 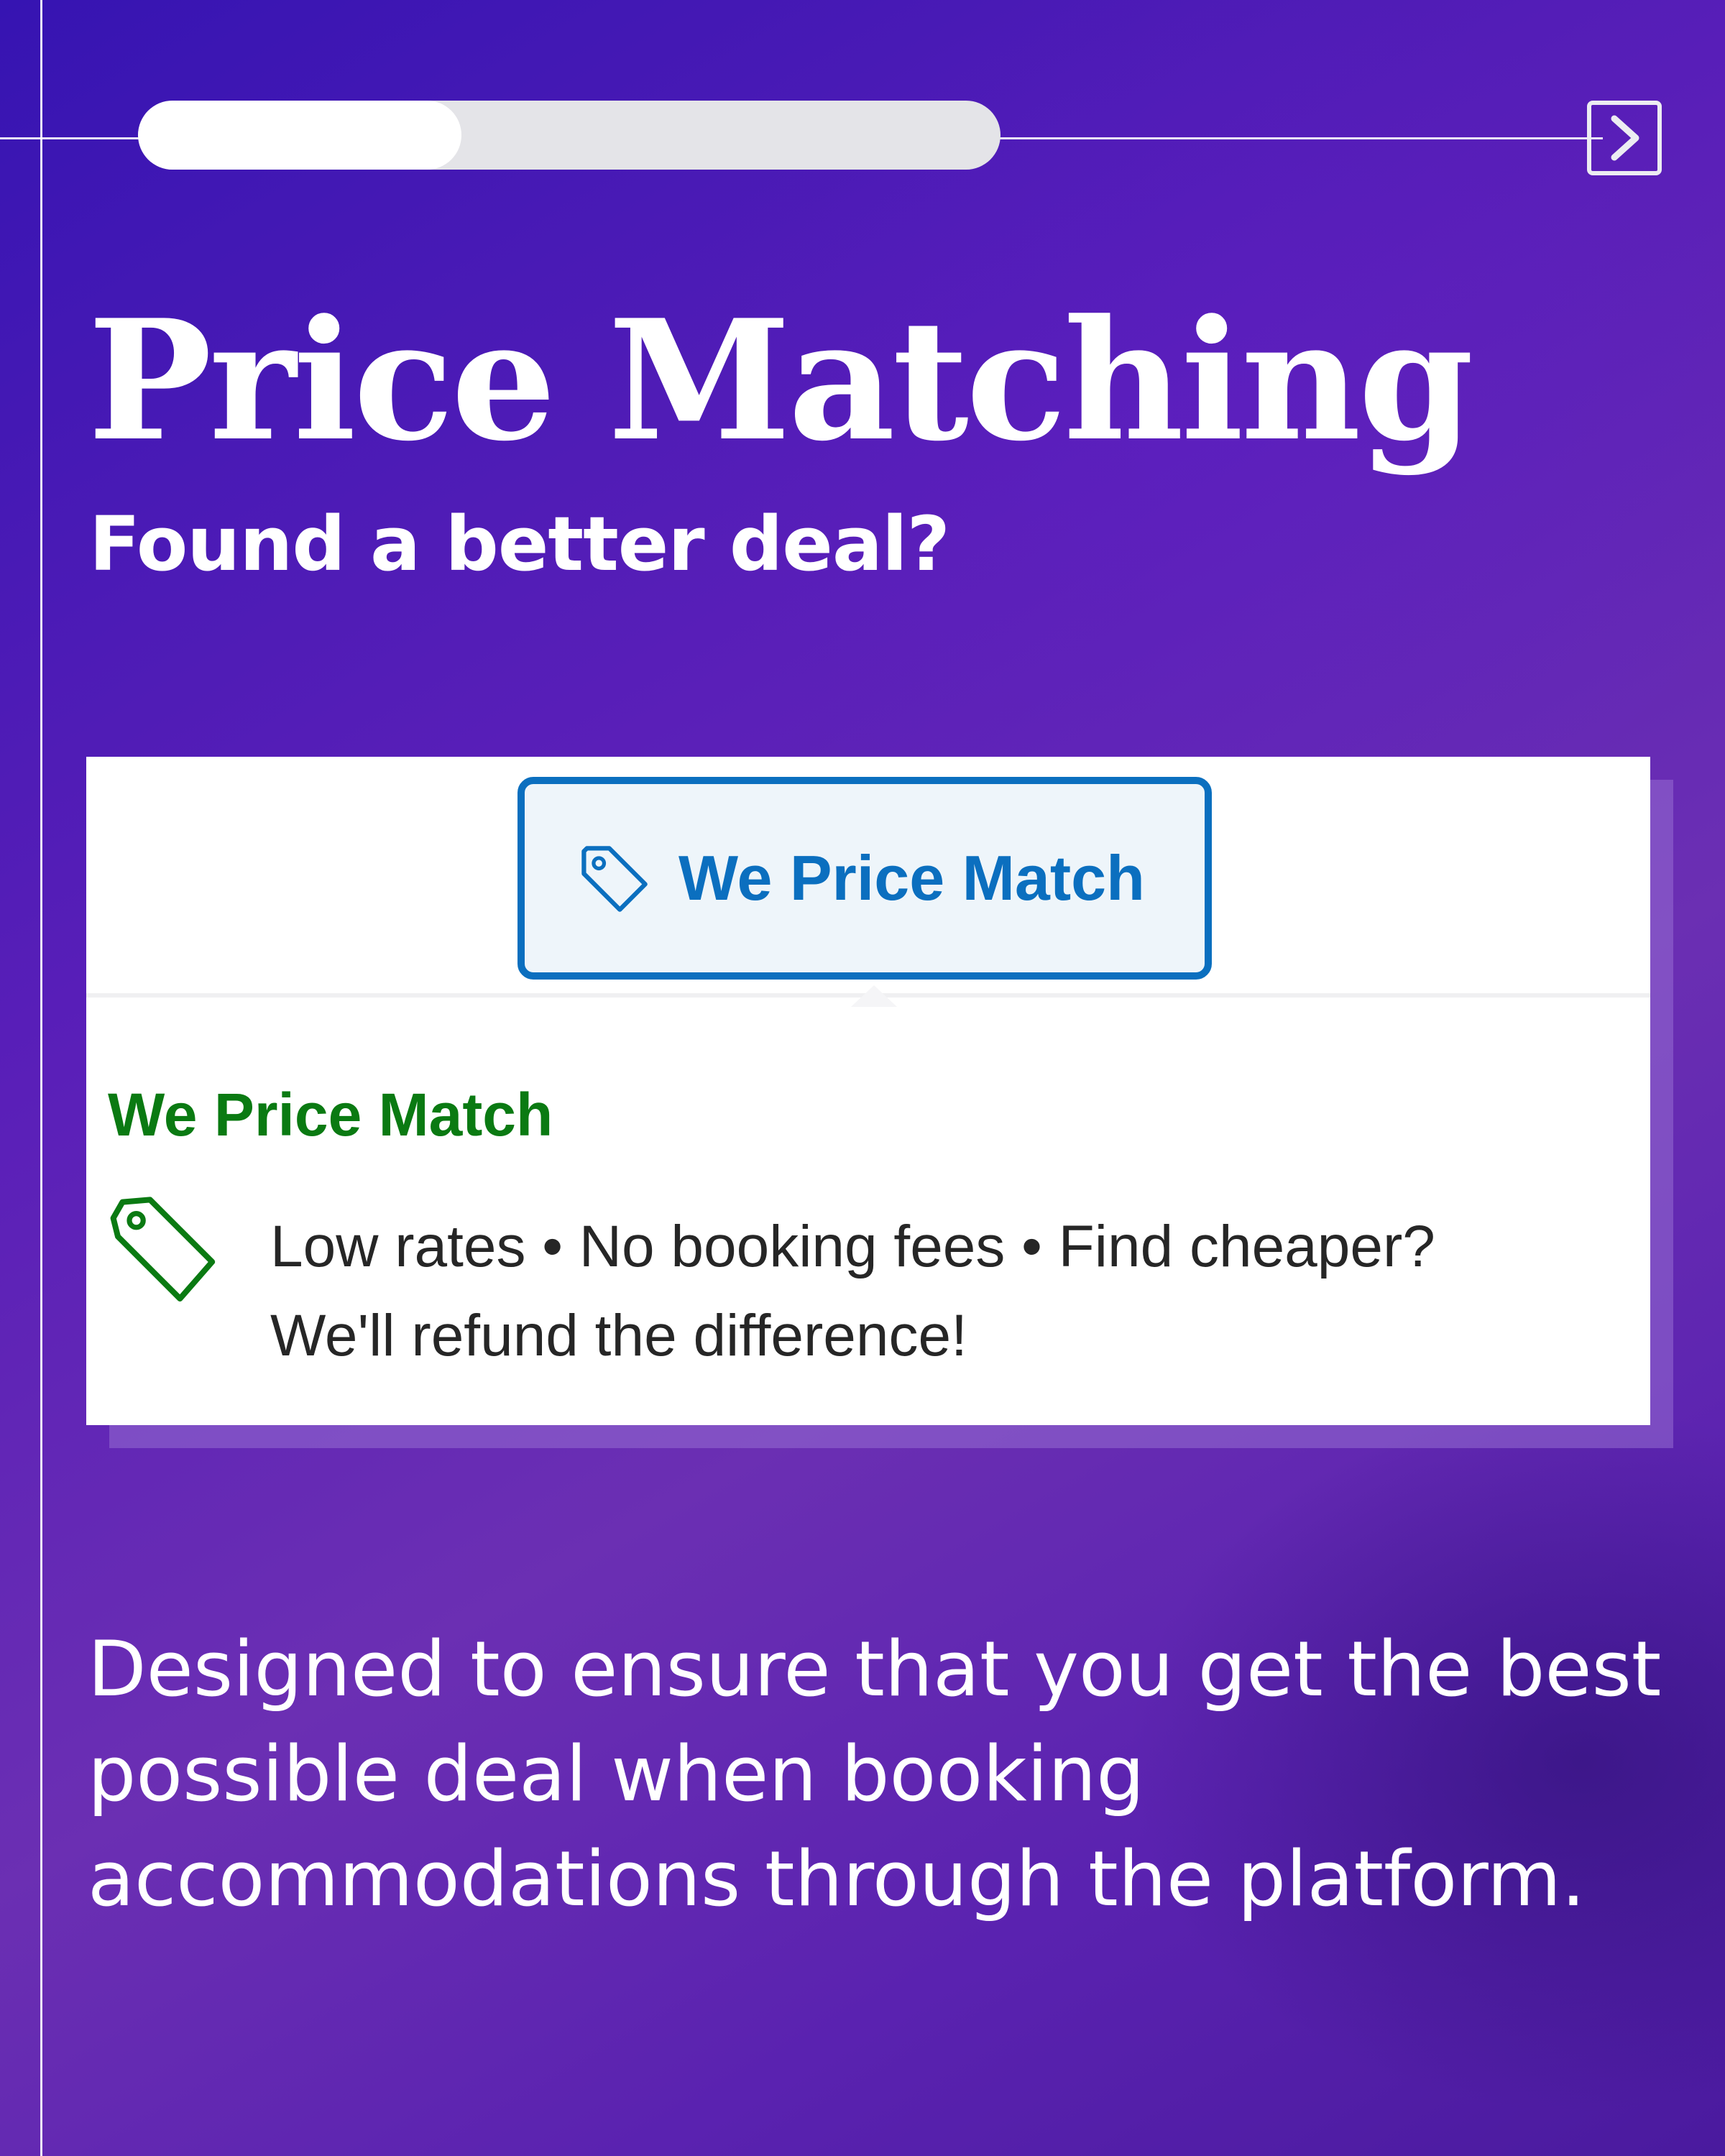 What do you see at coordinates (780, 381) in the screenshot?
I see `page-title: Price Matching` at bounding box center [780, 381].